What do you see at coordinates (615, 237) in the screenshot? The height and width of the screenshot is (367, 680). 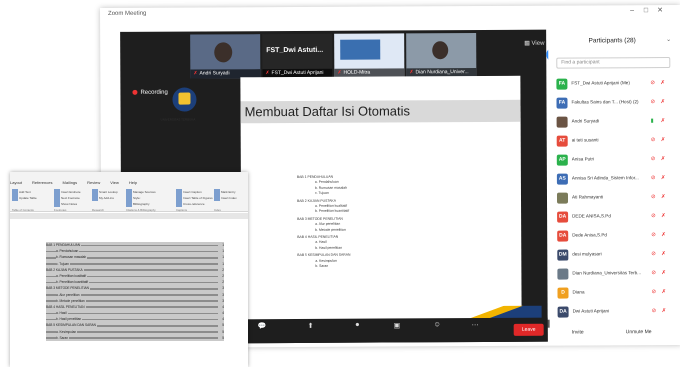 I see `participant-row: DA Dede Anisa,S.Pd ⊘ ✗` at bounding box center [615, 237].